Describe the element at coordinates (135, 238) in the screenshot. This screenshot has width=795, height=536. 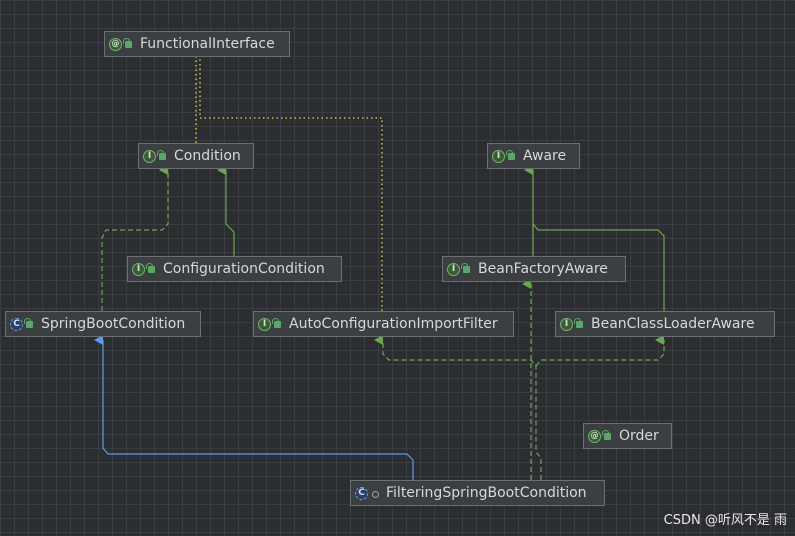
I see `edge-spring-boot-condition-condition` at that location.